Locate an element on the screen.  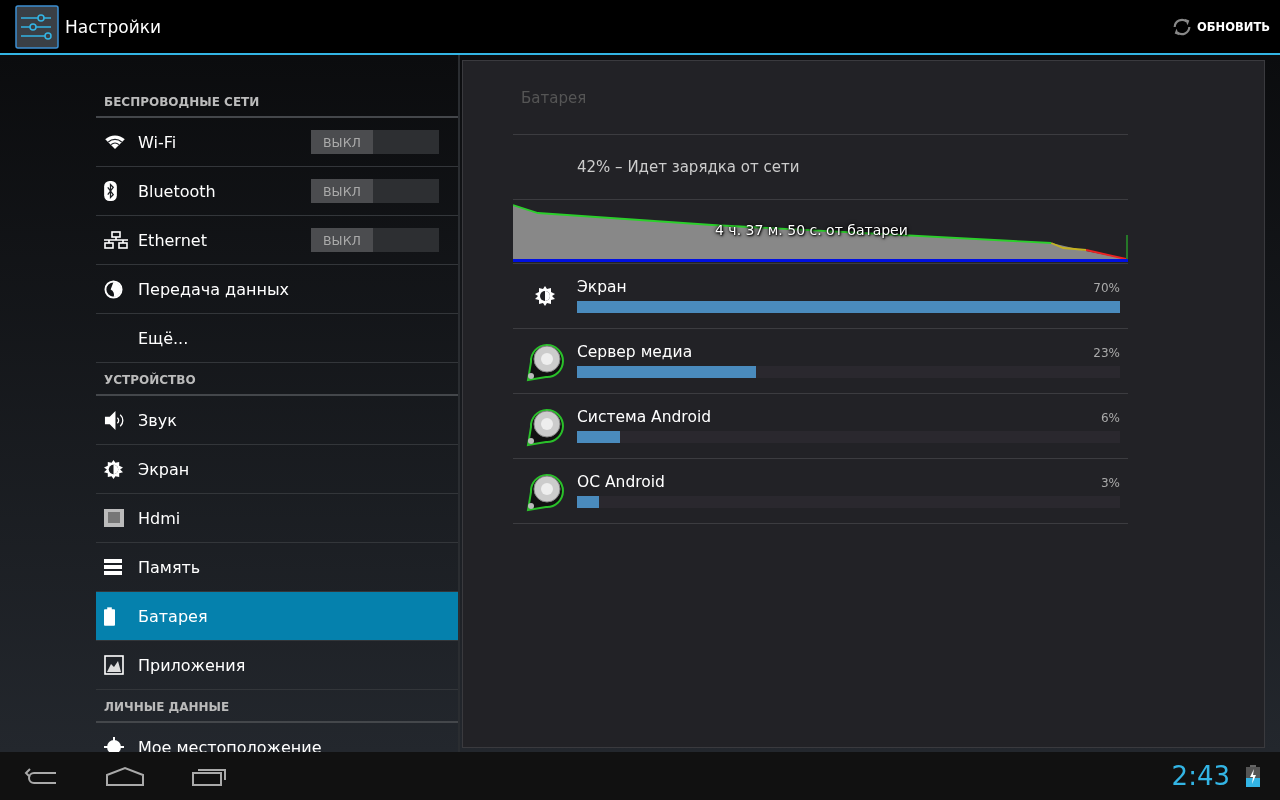
home-icon is located at coordinates (125, 776).